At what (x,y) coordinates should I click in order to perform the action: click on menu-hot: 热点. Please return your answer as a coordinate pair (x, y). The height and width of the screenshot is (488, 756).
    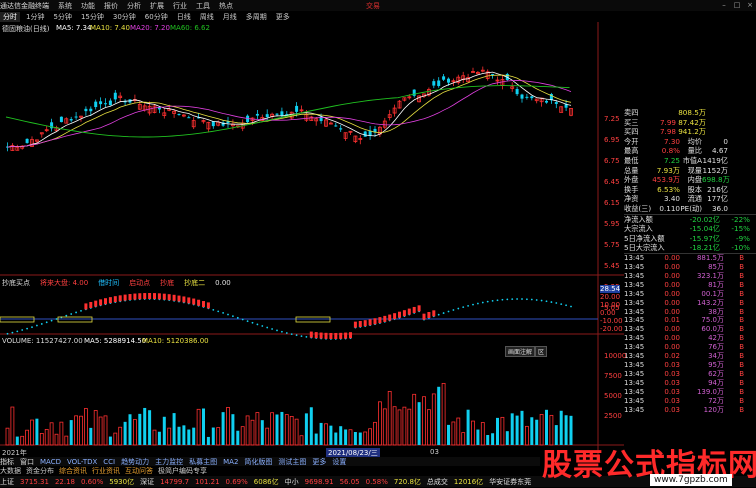
    Looking at the image, I should click on (226, 6).